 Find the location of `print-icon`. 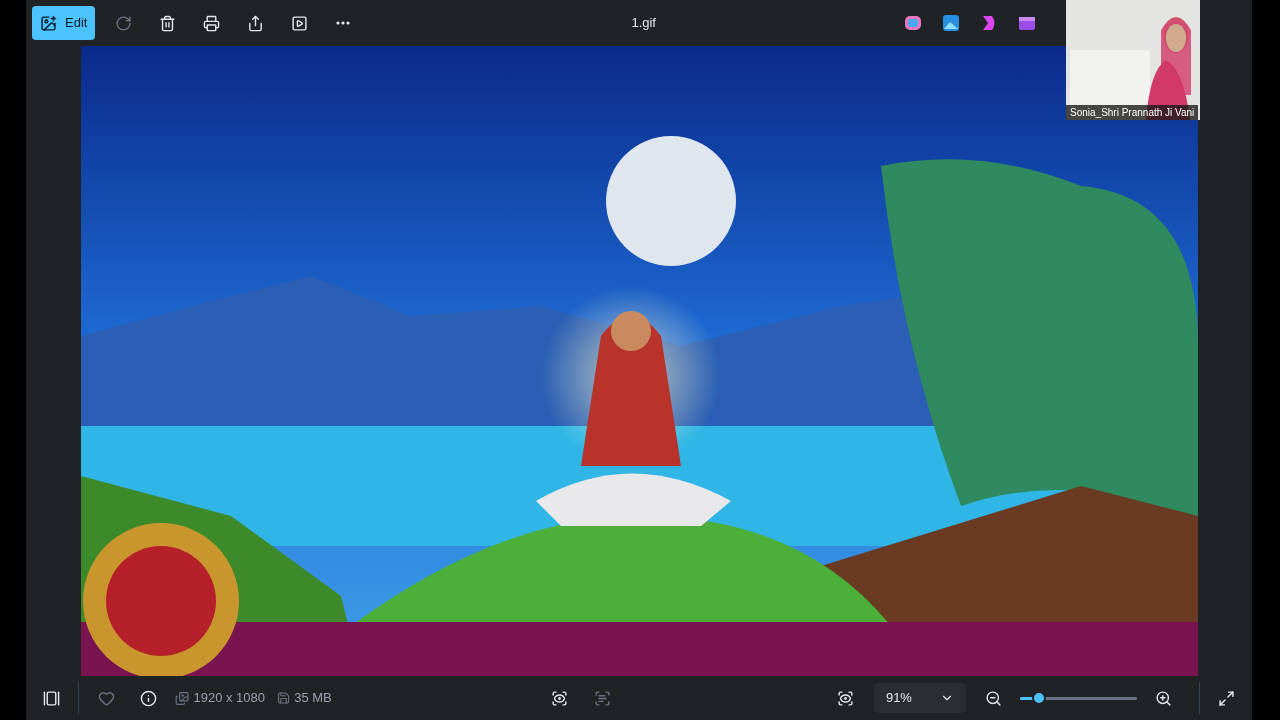

print-icon is located at coordinates (211, 23).